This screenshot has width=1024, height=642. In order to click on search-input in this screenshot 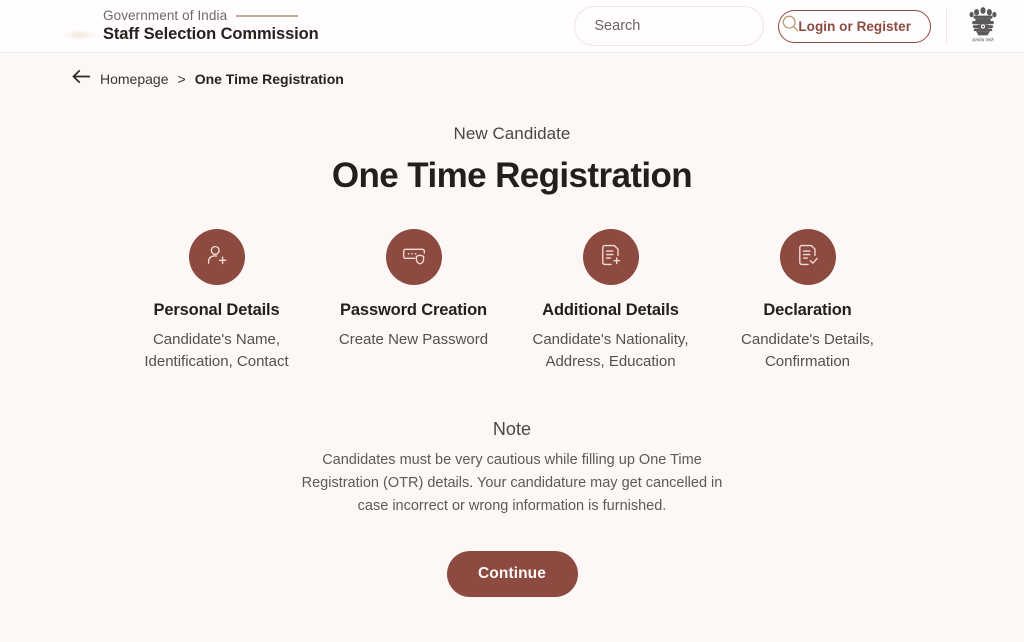, I will do `click(688, 26)`.